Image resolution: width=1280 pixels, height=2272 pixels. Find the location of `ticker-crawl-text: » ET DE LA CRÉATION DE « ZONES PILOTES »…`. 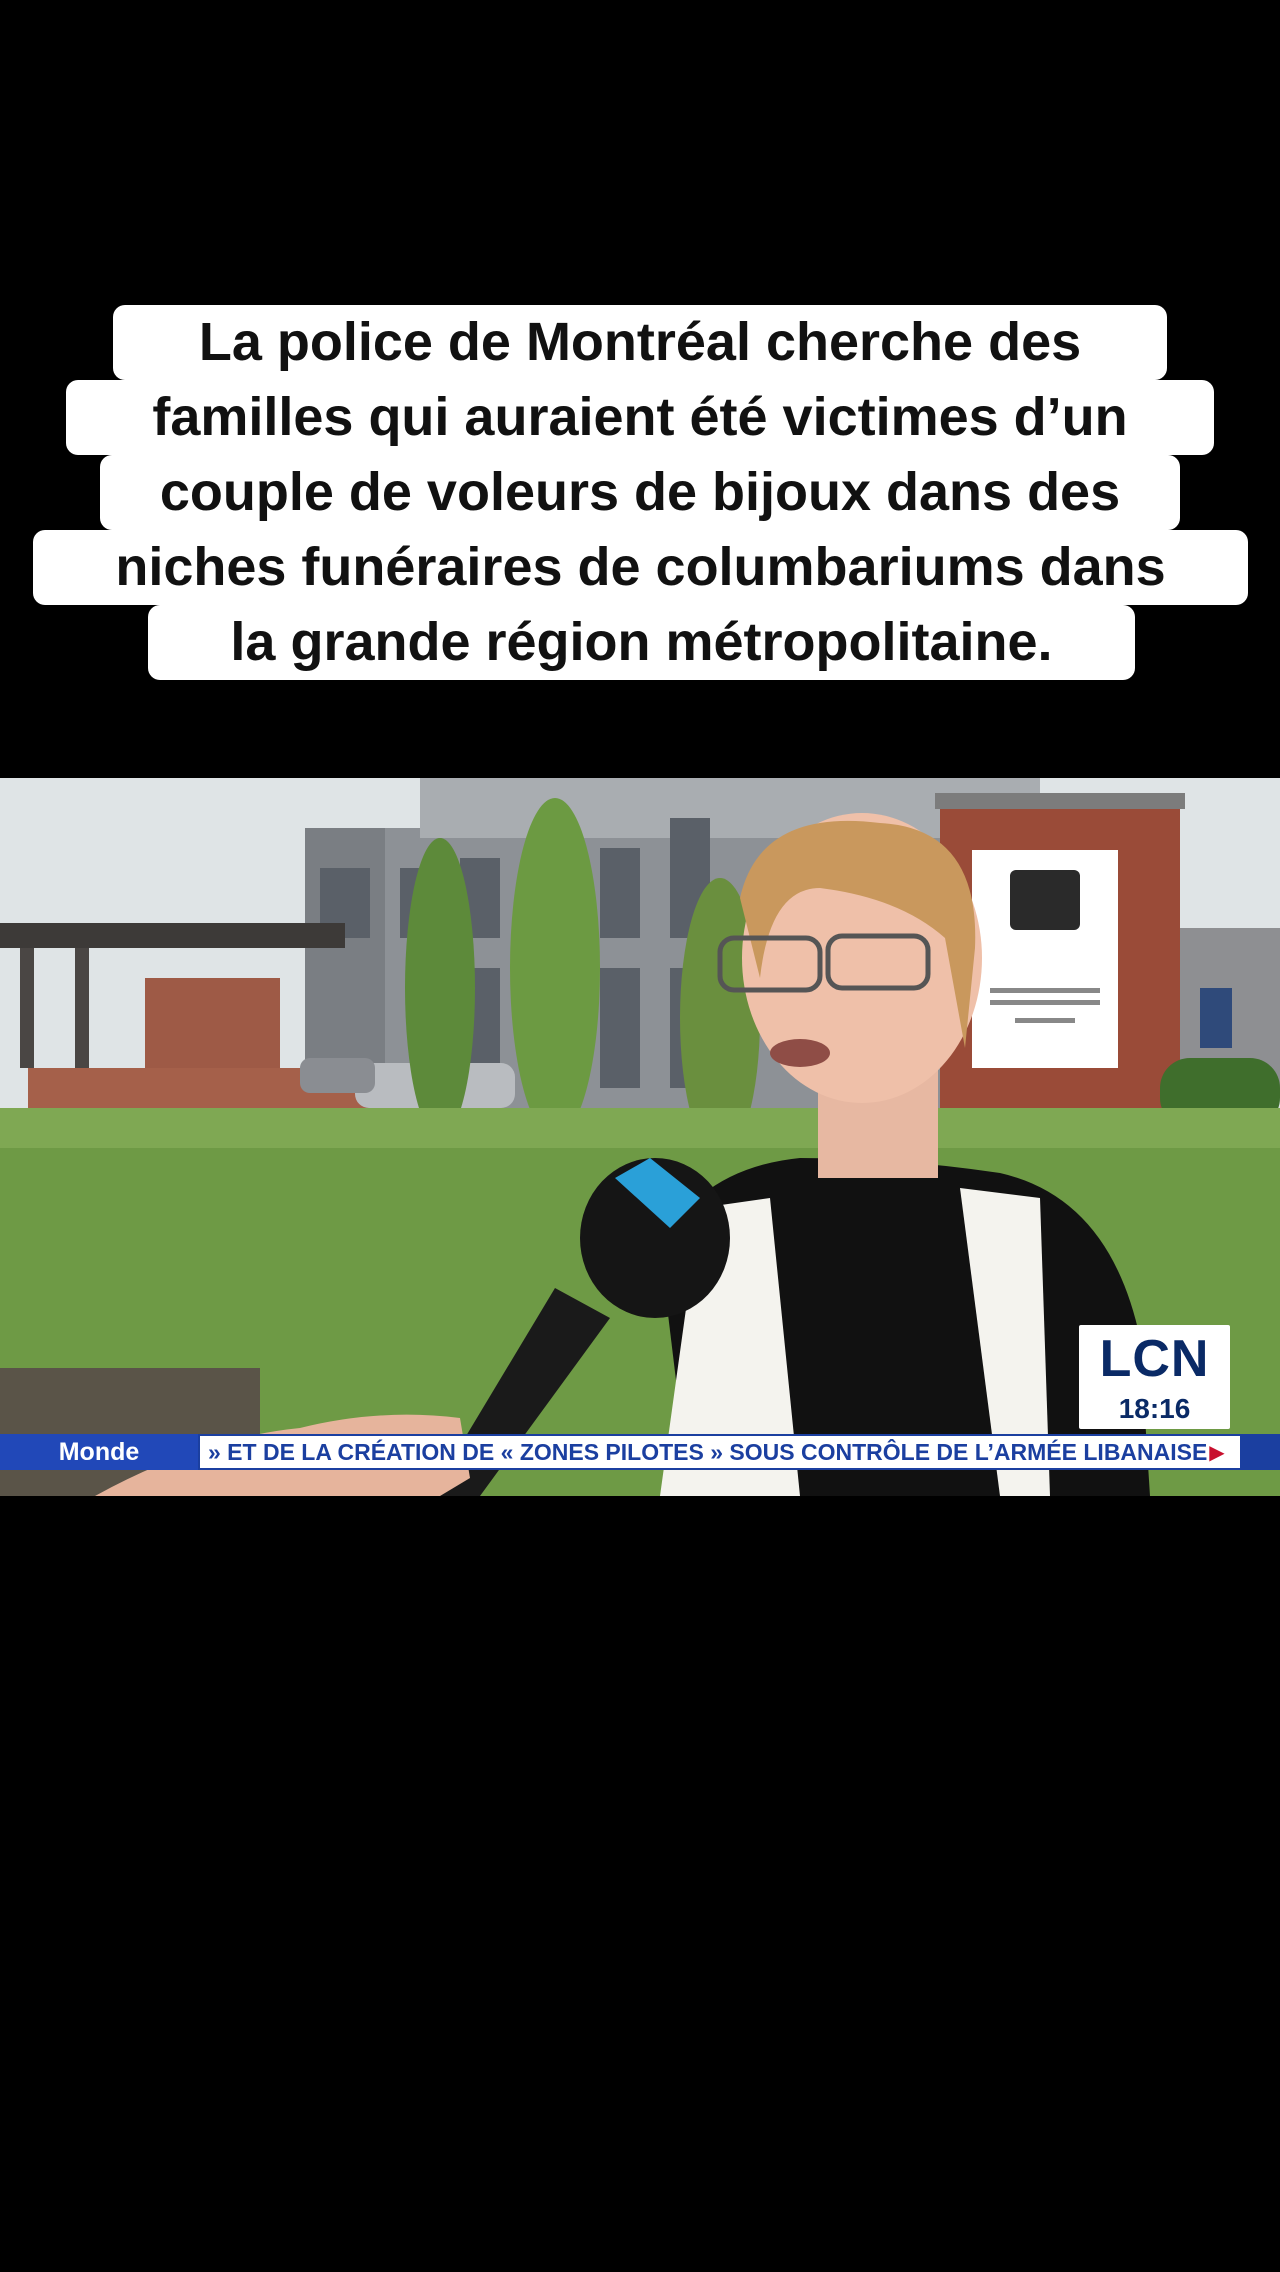

ticker-crawl-text: » ET DE LA CRÉATION DE « ZONES PILOTES »… is located at coordinates (720, 1452).